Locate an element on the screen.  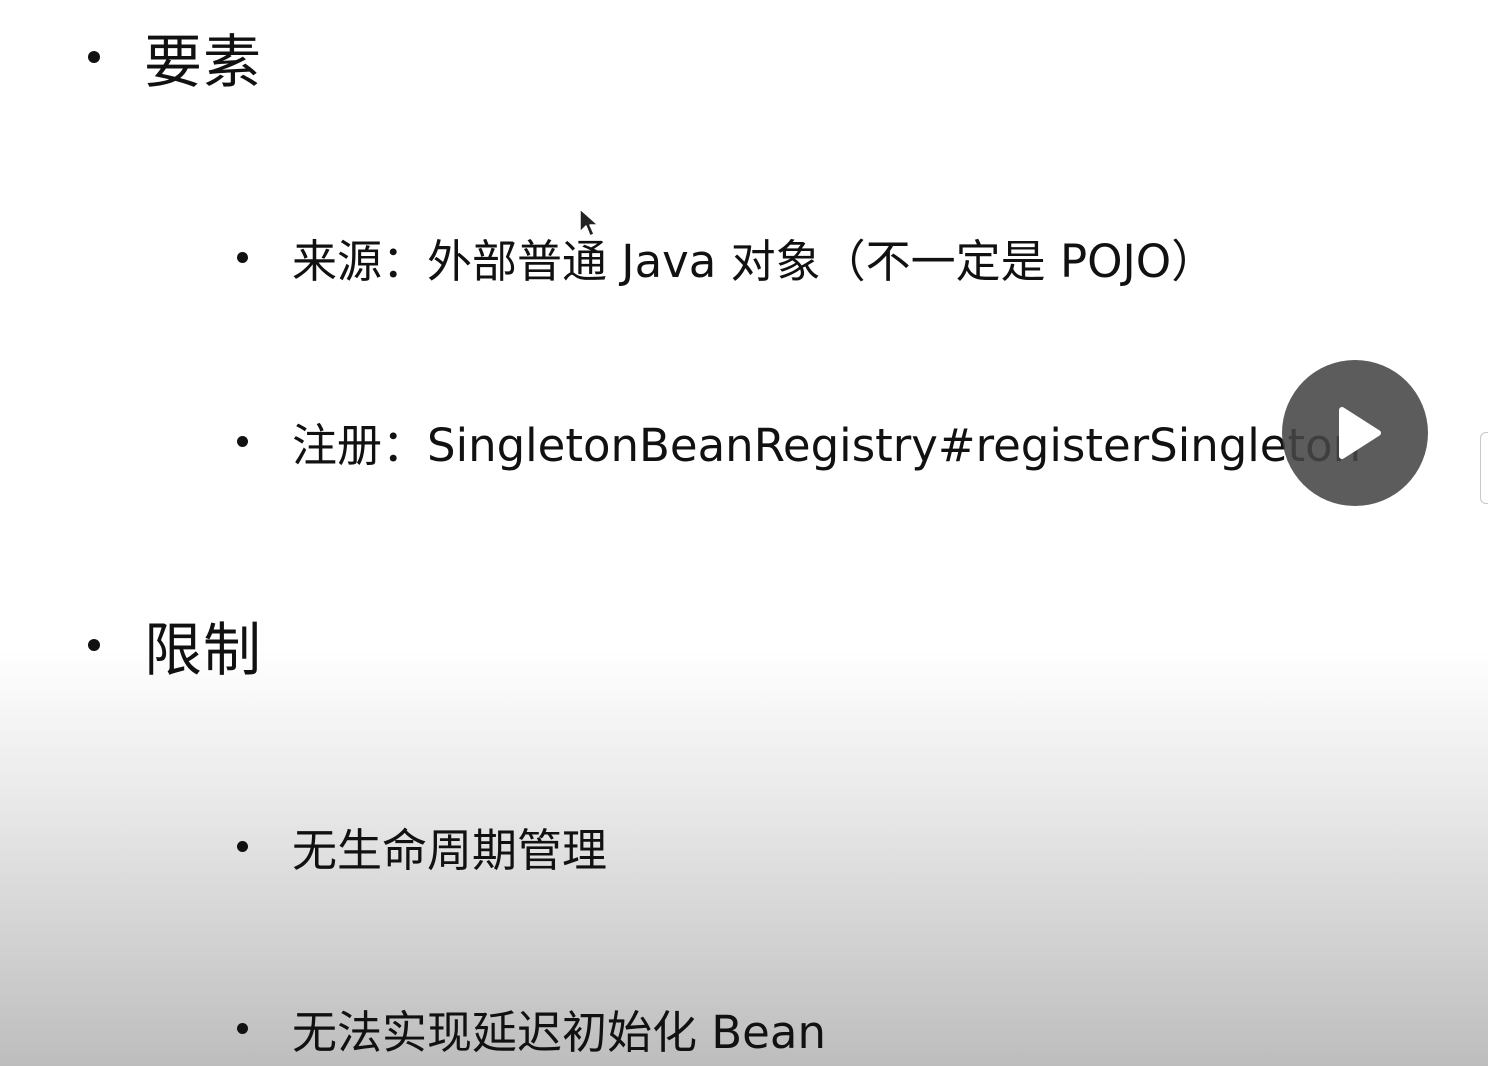
list-item-no-lifecycle: 无生命周期管理 is located at coordinates (422, 846).